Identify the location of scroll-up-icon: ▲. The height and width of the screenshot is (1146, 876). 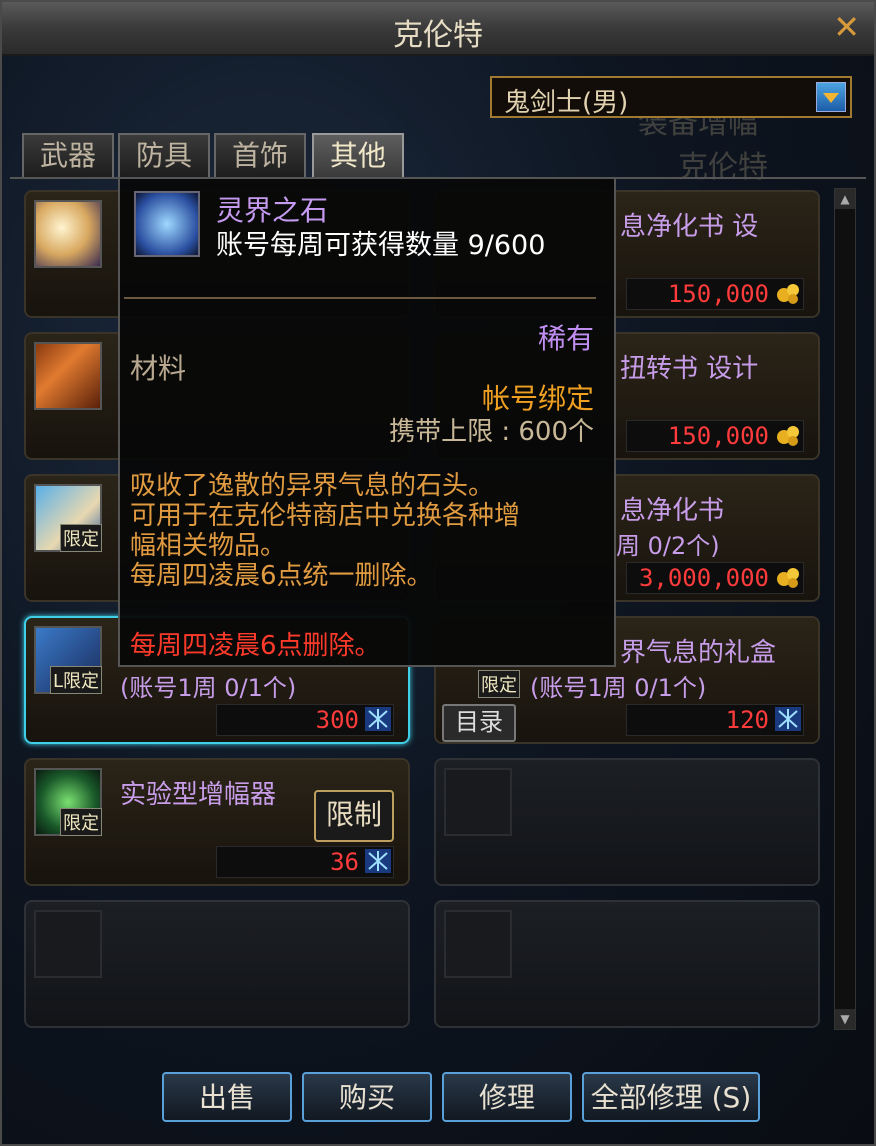
(845, 199).